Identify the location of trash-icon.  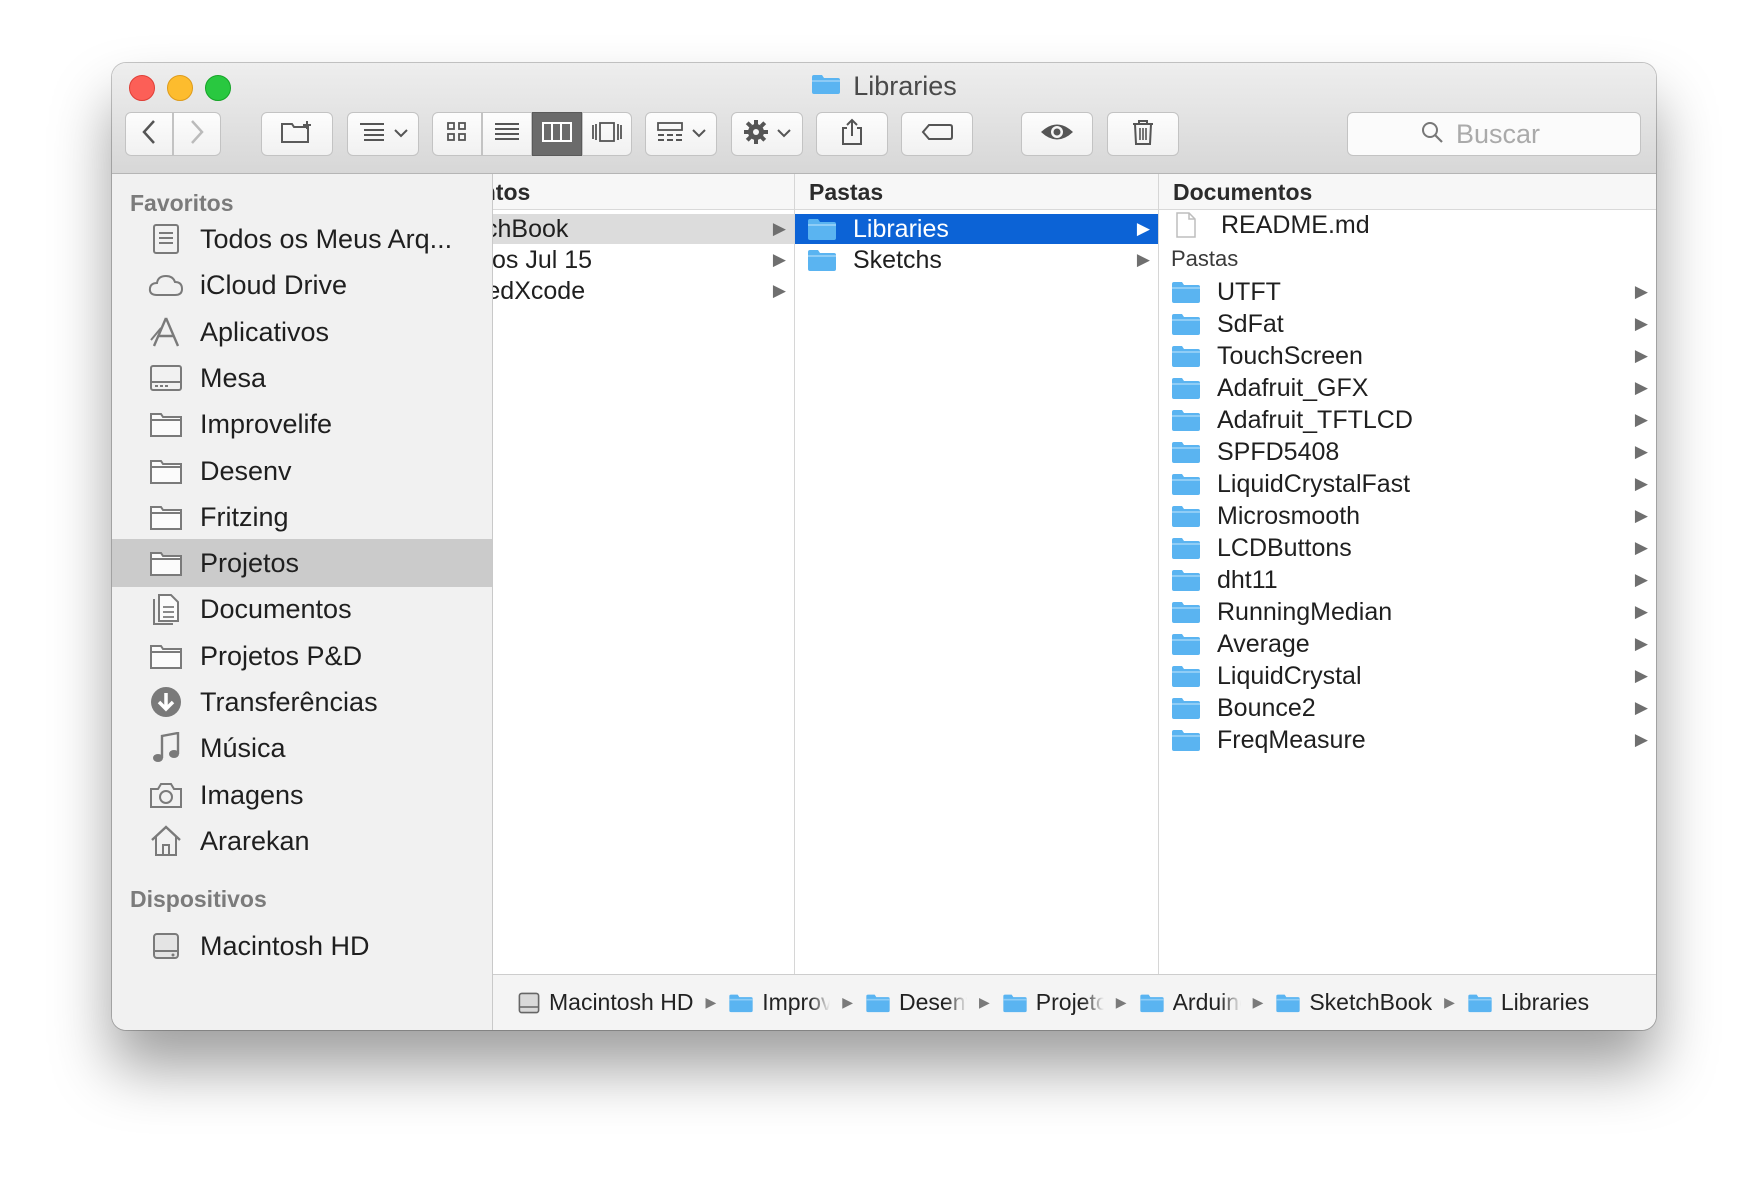
(1143, 134).